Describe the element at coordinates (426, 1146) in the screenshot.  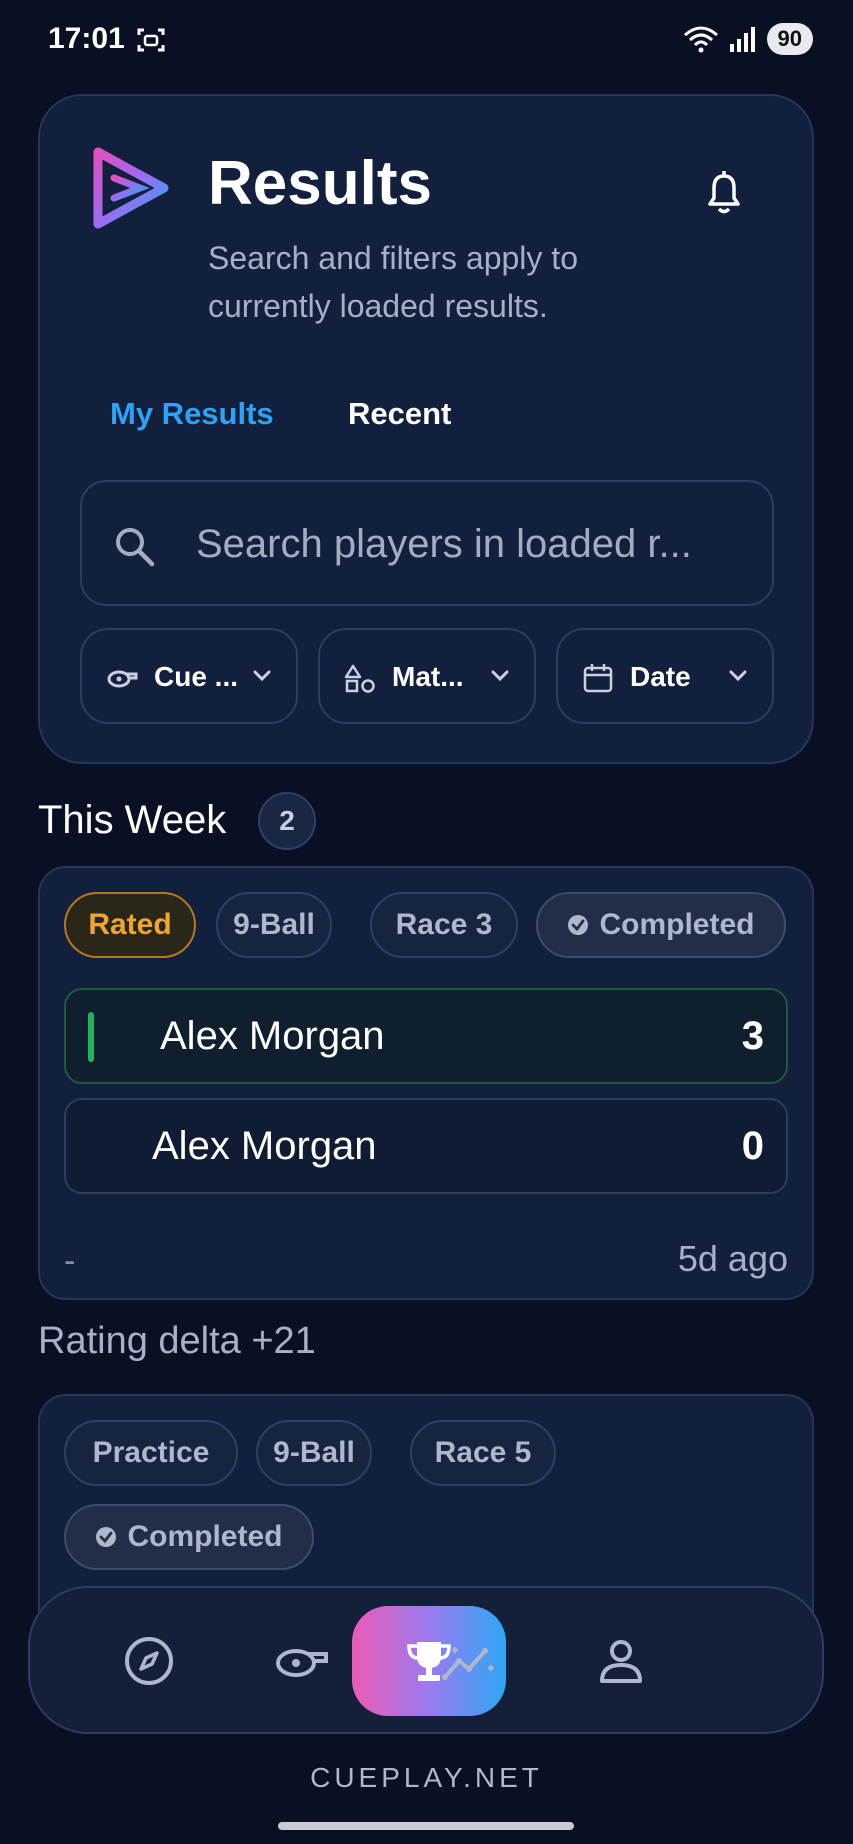
I see `player-row: Alex Morgan 0` at that location.